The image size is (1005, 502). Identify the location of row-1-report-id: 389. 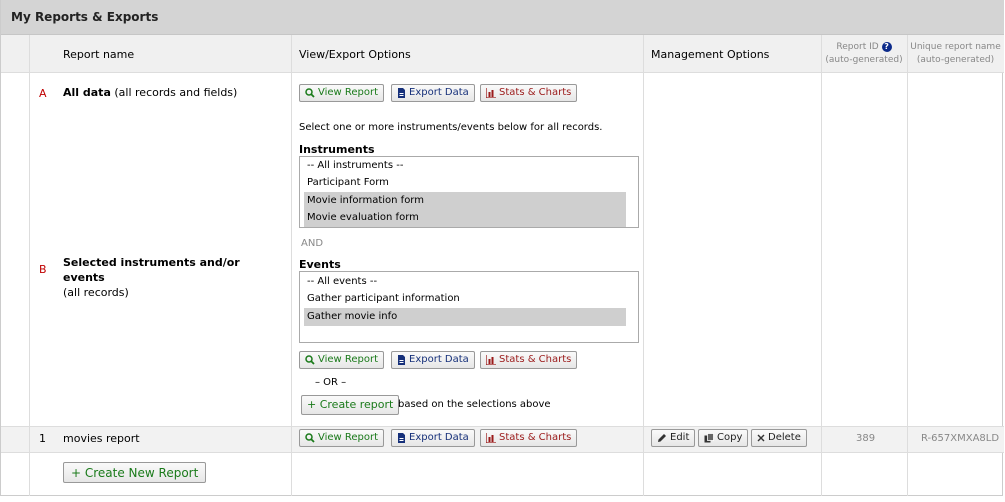
(866, 438).